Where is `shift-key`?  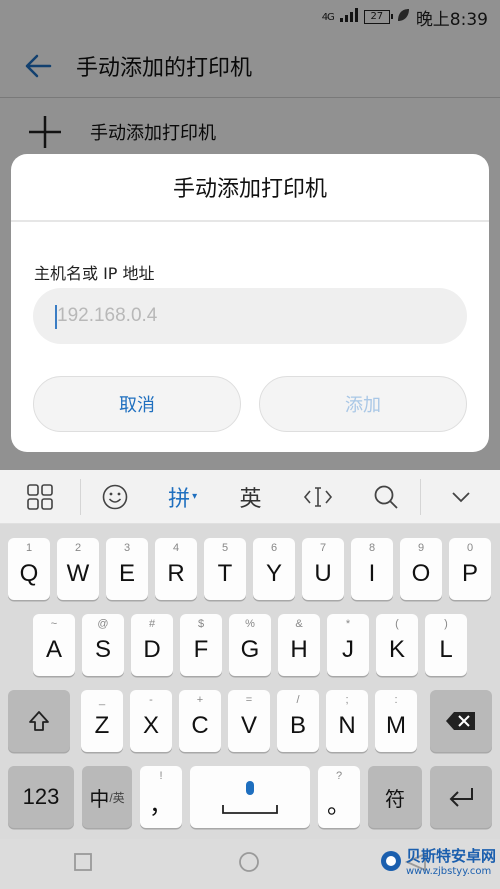
shift-key is located at coordinates (39, 721).